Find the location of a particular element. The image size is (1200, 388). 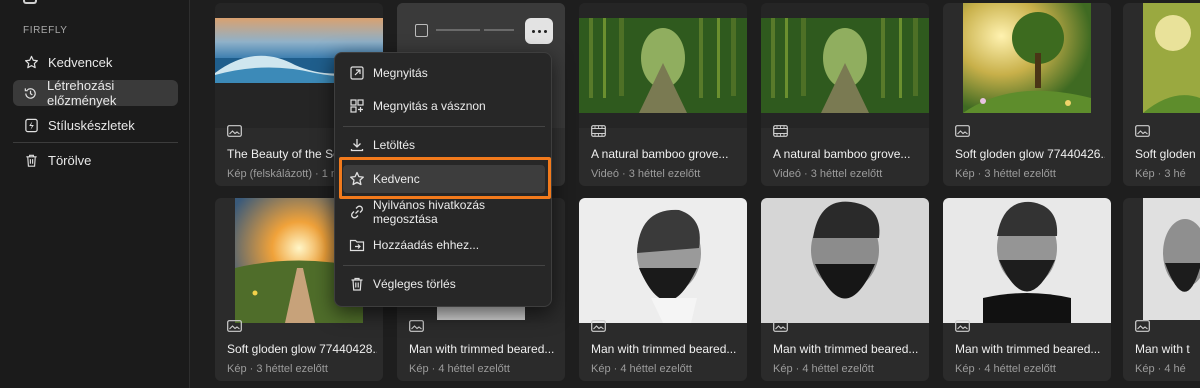

asset-card: Man with t Kép · 4 hé is located at coordinates (1161, 289).